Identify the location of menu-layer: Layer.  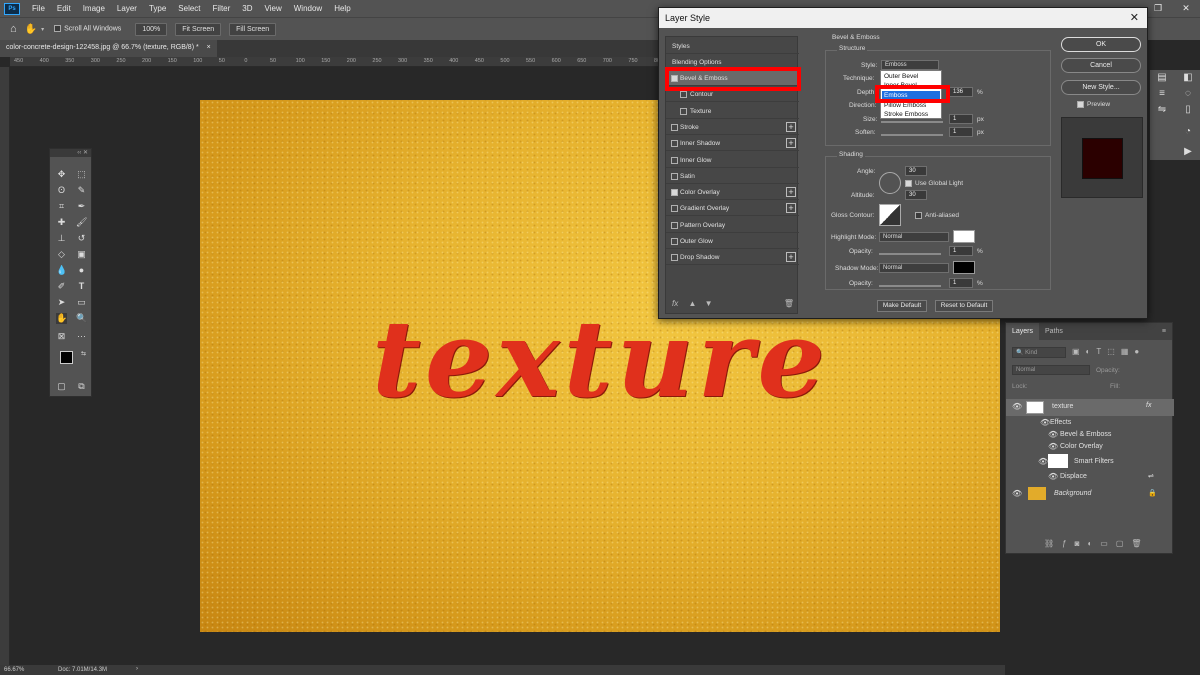
(127, 8).